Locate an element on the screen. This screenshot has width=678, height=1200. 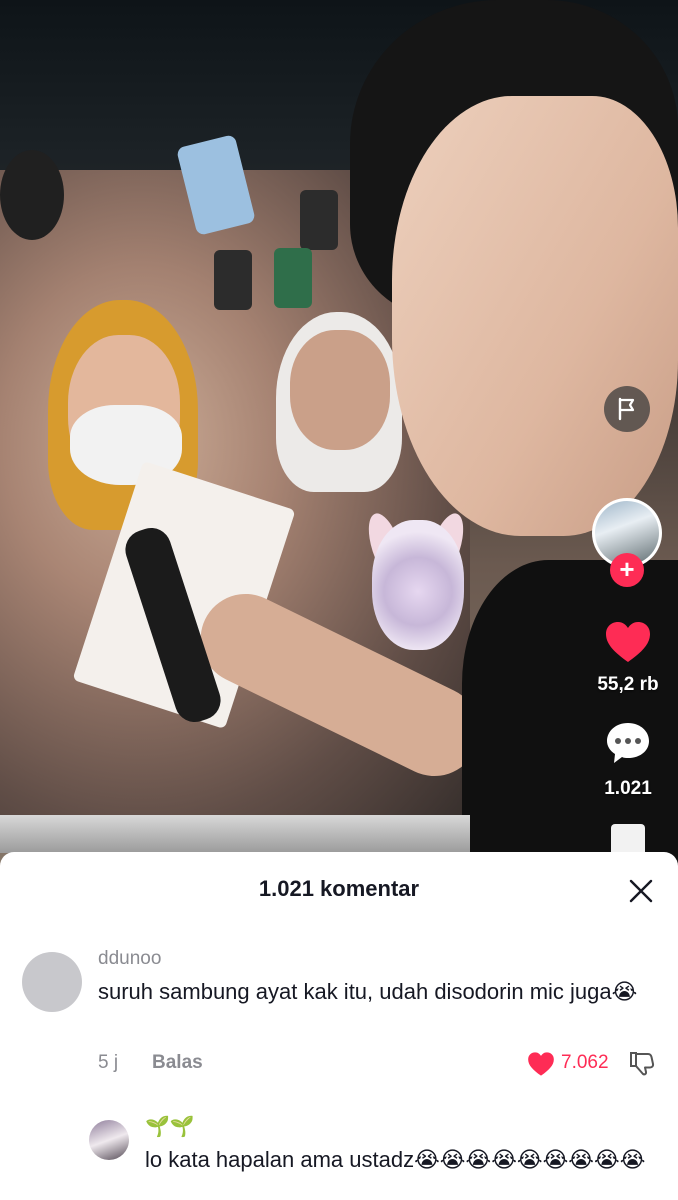
like-count: 55,2 rb is located at coordinates (628, 684).